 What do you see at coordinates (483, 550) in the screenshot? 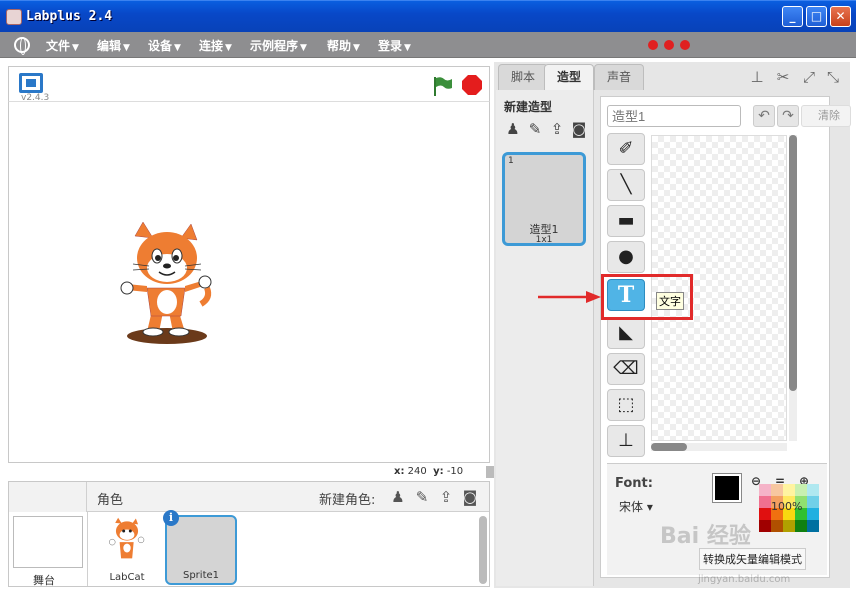
I see `sprite-scrollbar` at bounding box center [483, 550].